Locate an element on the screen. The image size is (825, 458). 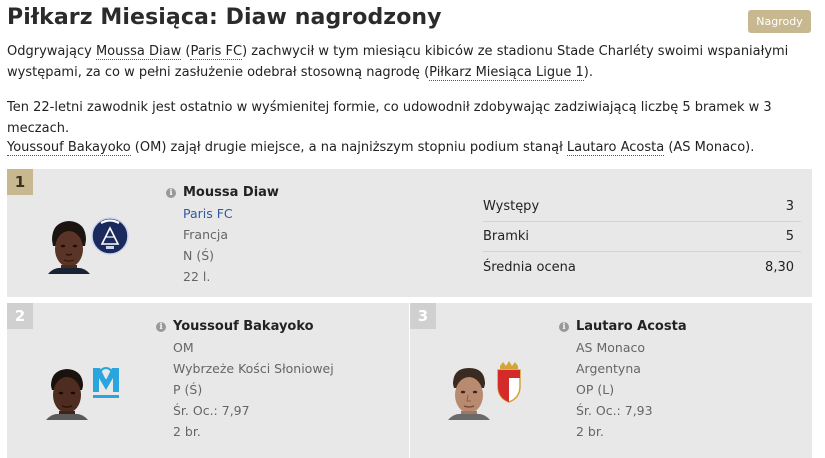
winner-position: N (Ś) is located at coordinates (199, 255).